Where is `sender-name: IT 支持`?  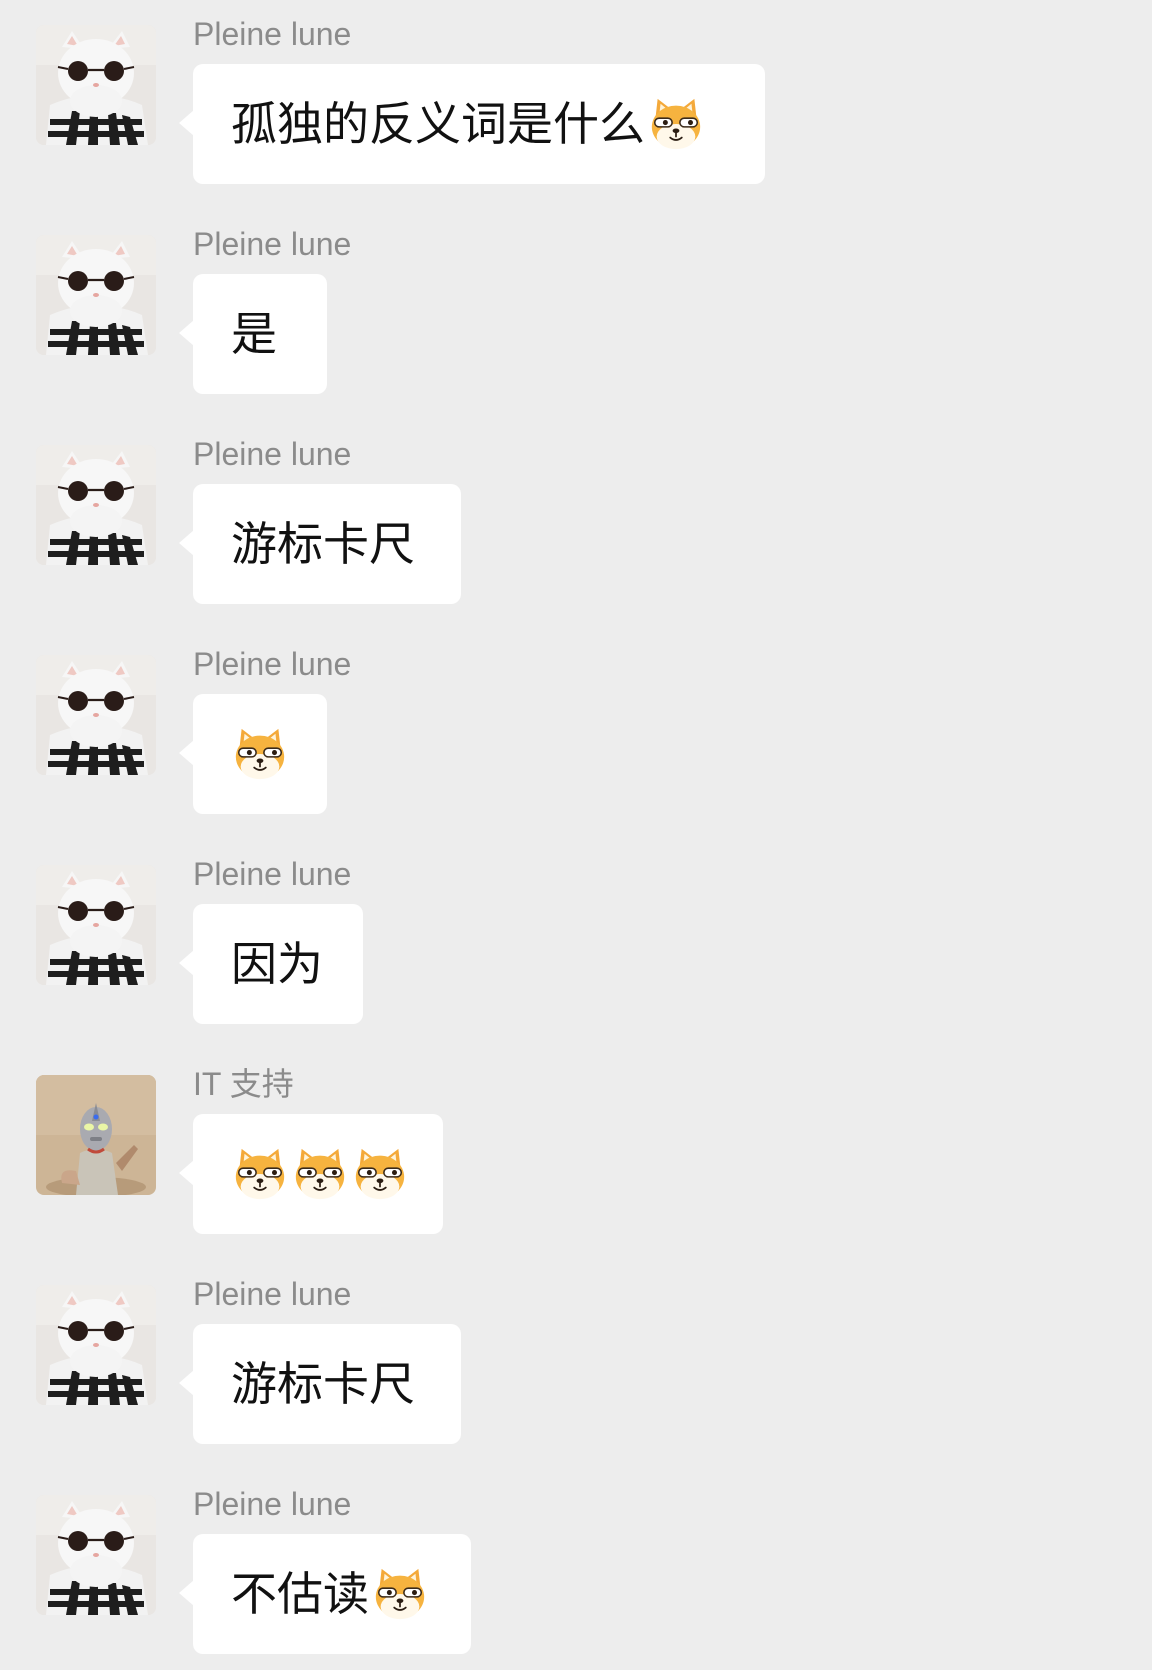 sender-name: IT 支持 is located at coordinates (243, 1084).